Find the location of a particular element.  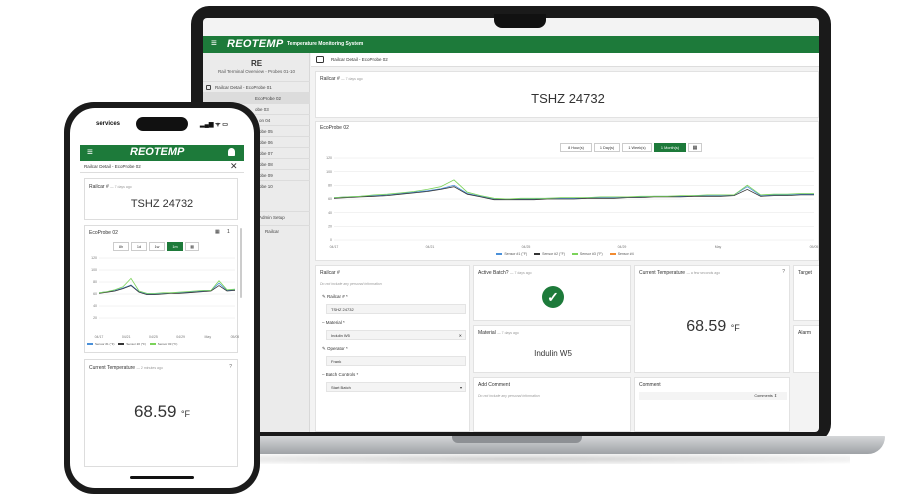

range-1w-button: 1w is located at coordinates (157, 246).